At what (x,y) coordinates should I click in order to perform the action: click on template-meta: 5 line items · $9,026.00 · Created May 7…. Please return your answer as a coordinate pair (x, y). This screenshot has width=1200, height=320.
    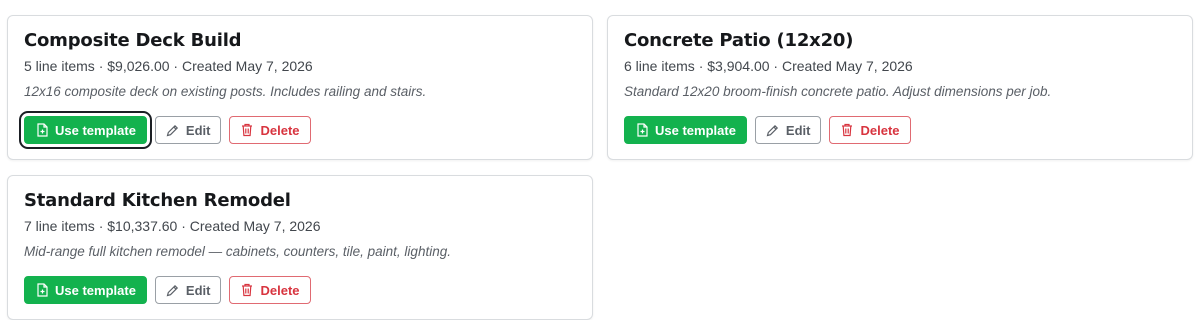
    Looking at the image, I should click on (168, 66).